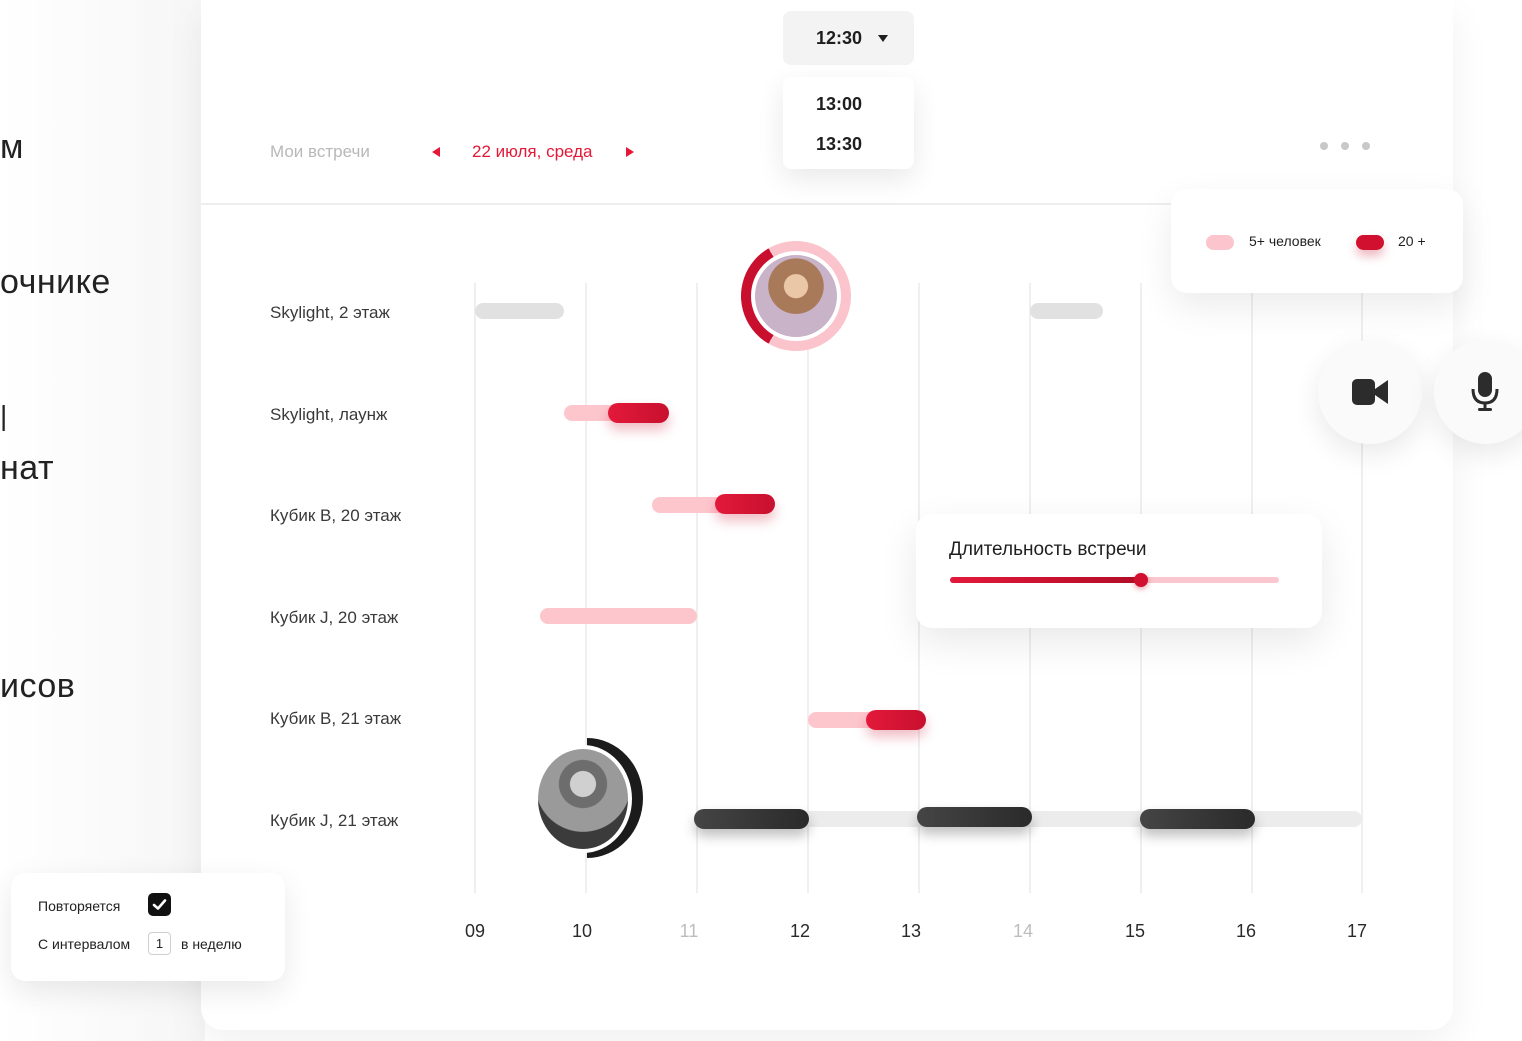  Describe the element at coordinates (1045, 580) in the screenshot. I see `duration-slider-fill` at that location.